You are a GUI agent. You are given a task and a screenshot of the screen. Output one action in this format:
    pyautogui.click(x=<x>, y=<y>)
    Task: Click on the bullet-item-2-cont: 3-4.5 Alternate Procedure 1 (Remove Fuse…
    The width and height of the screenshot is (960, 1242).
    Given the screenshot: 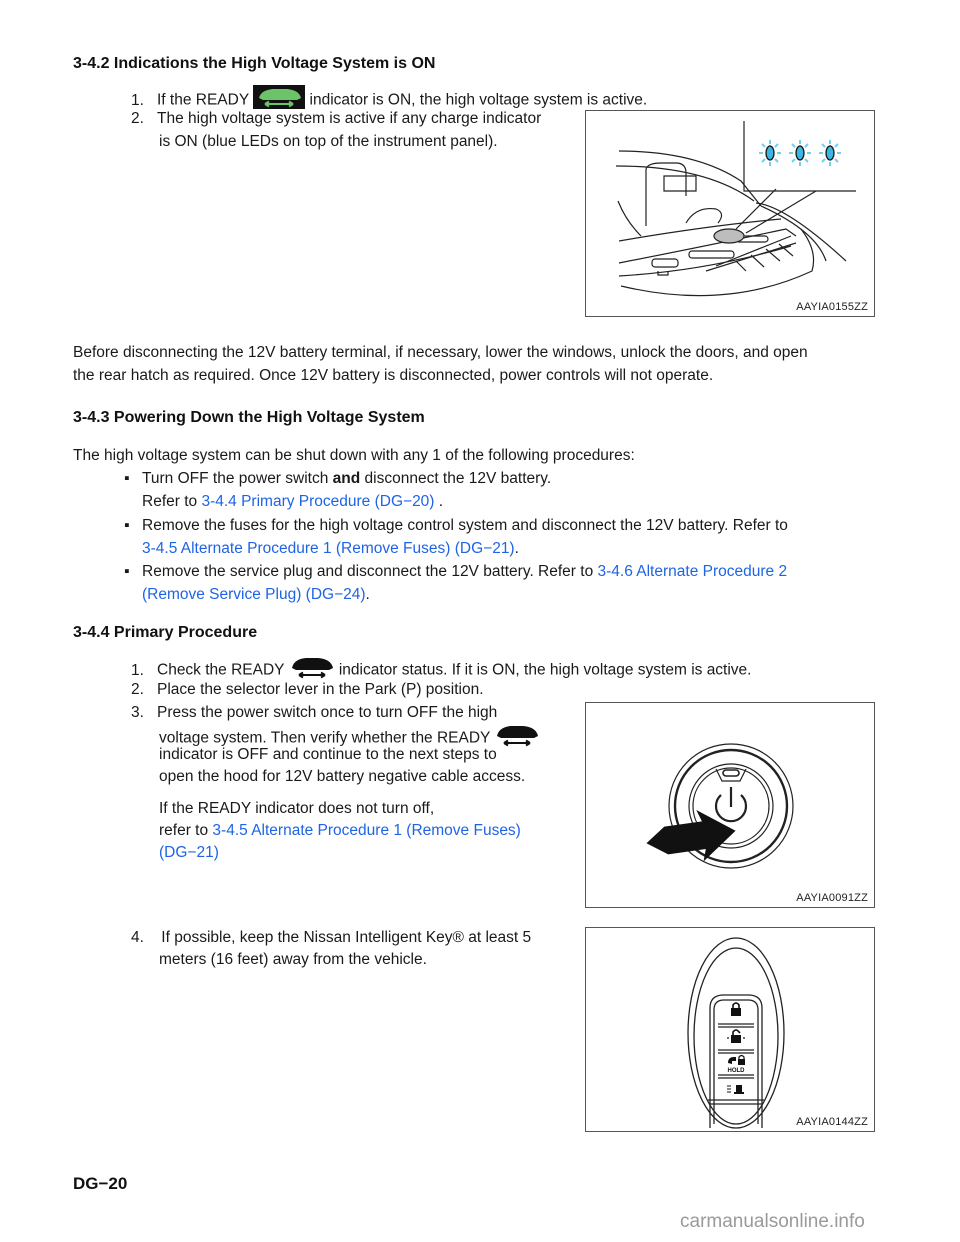 What is the action you would take?
    pyautogui.click(x=330, y=548)
    